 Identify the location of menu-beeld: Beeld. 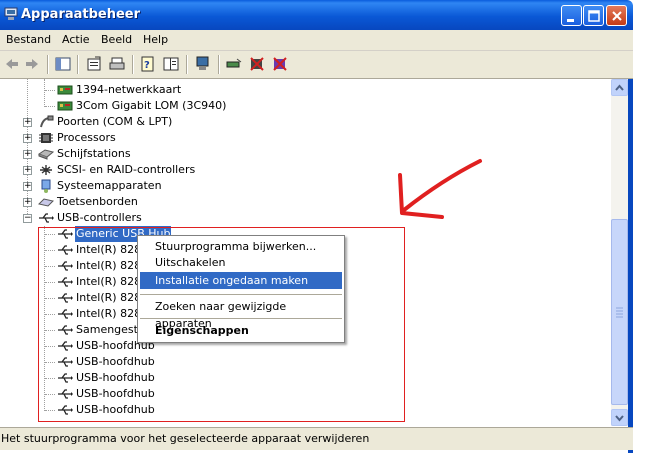
(116, 39).